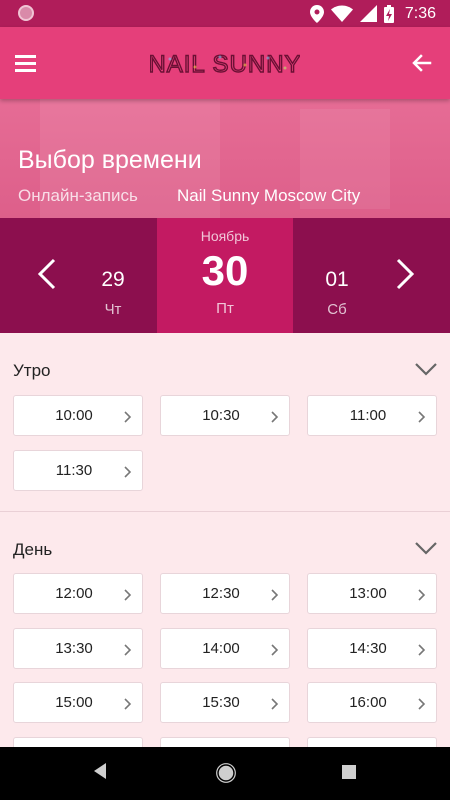  I want to click on location-icon, so click(316, 13).